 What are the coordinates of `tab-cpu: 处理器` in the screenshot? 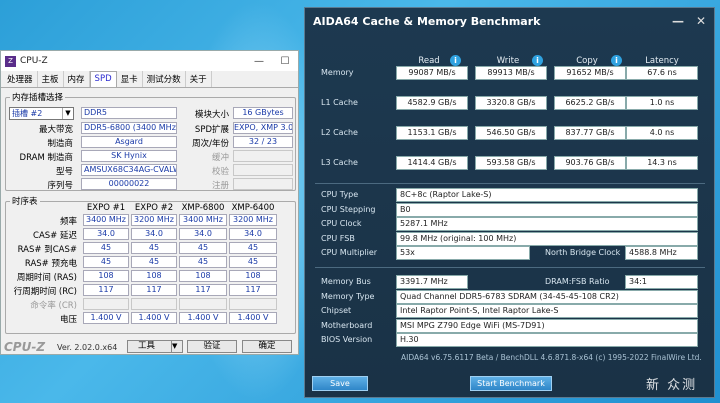 It's located at (20, 79).